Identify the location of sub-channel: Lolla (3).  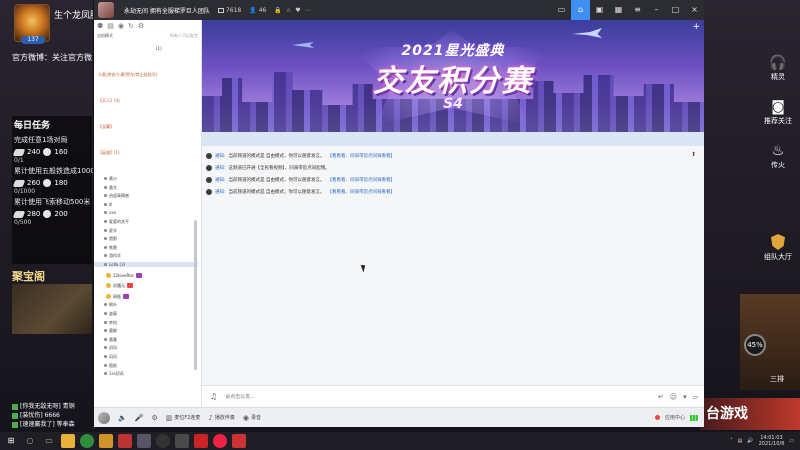
(146, 264).